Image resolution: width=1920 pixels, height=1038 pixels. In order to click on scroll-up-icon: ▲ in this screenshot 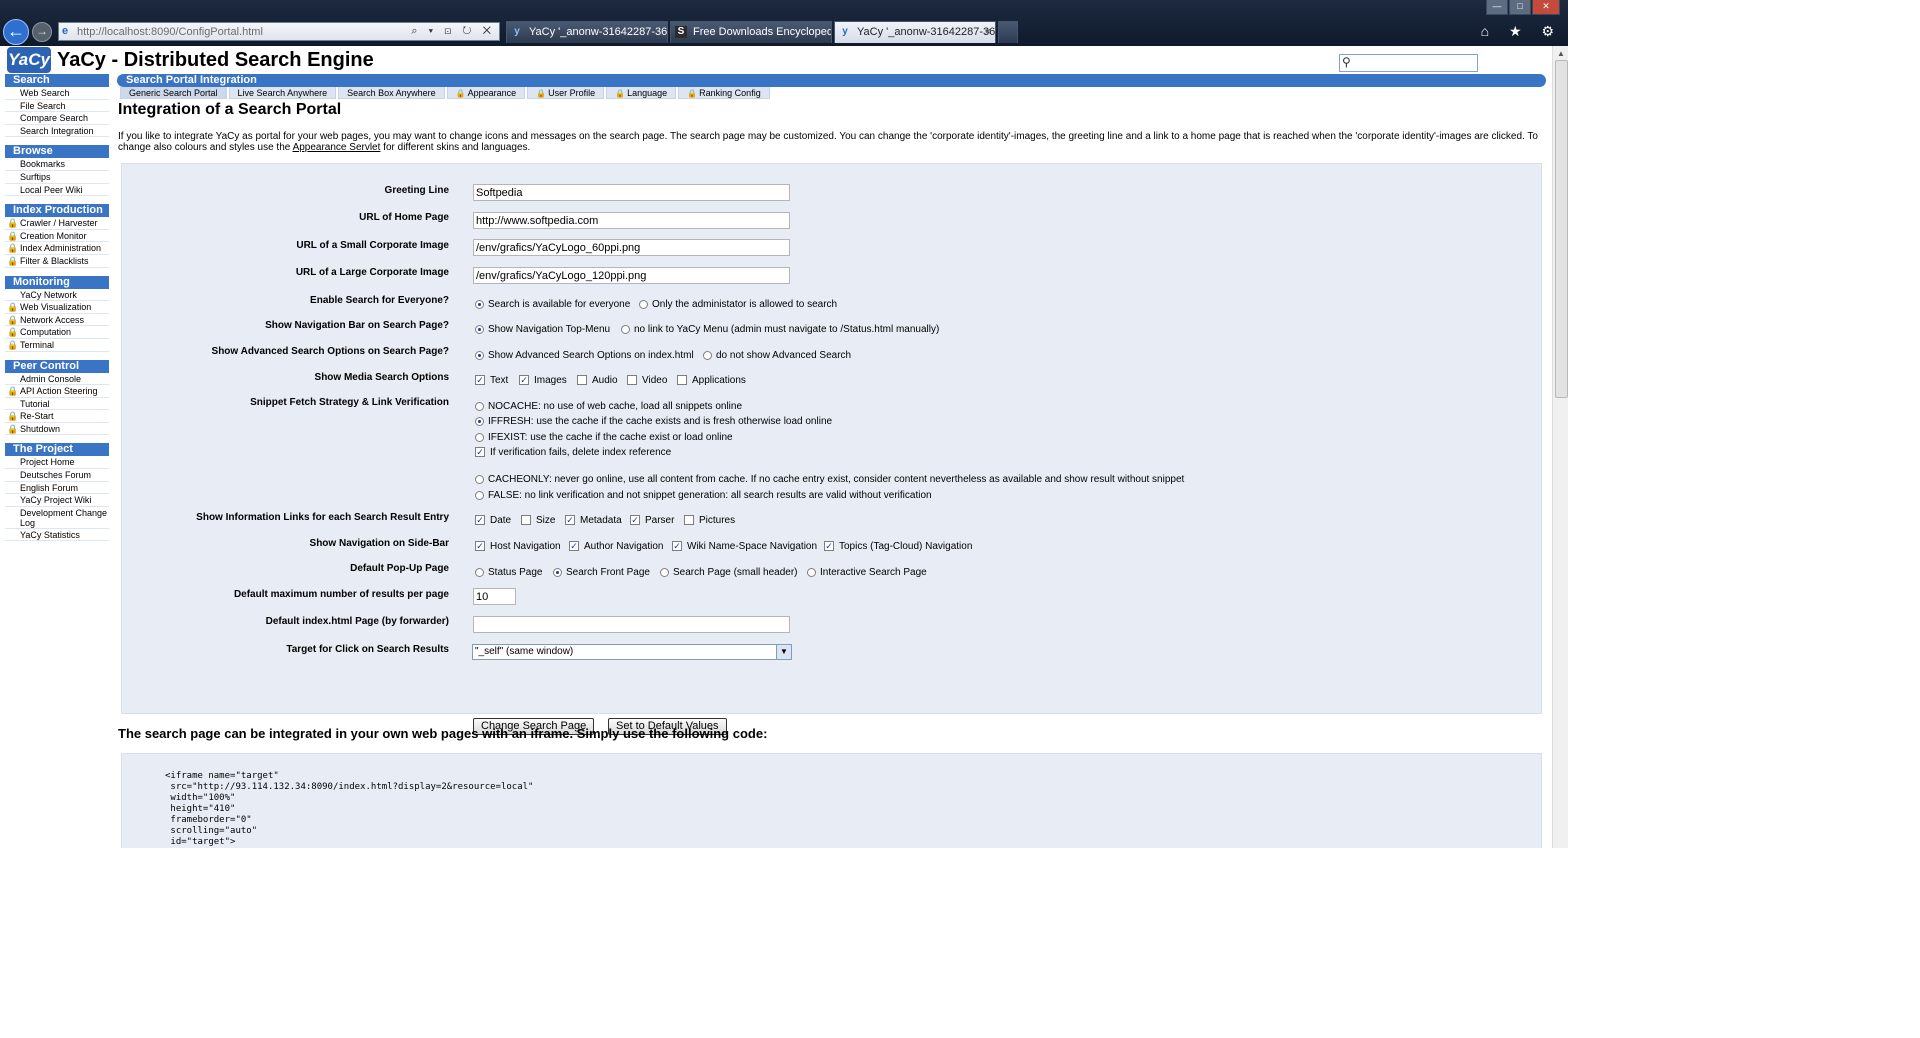, I will do `click(1561, 53)`.